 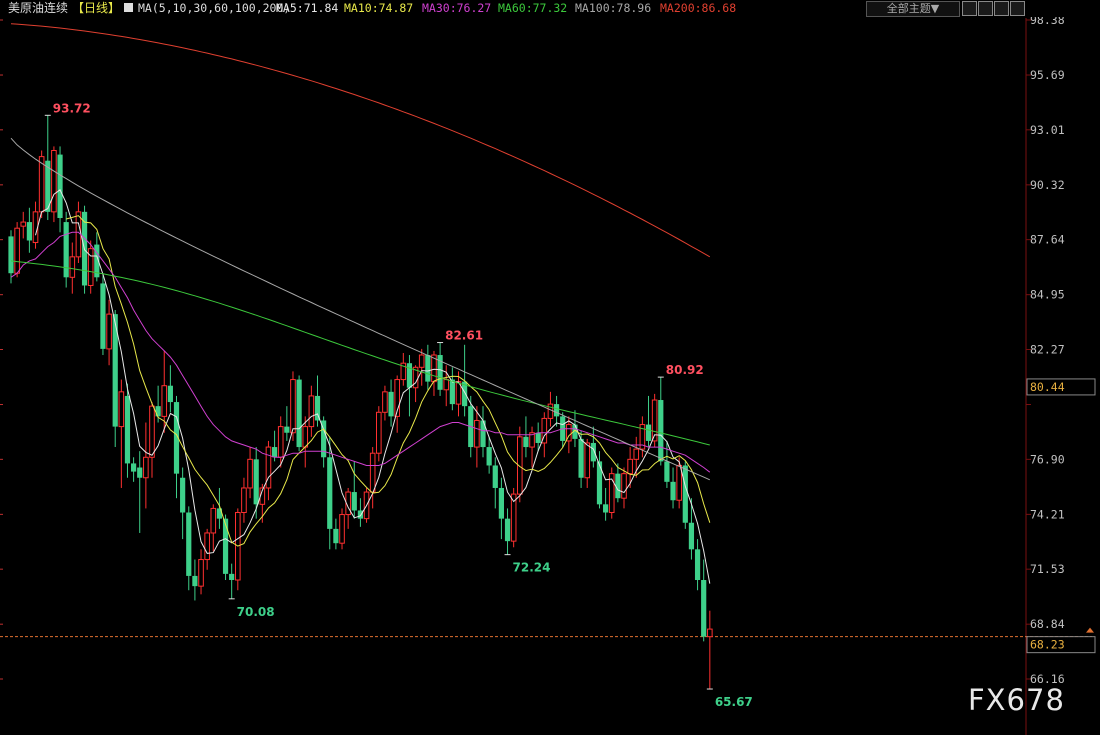 I want to click on y-tick-label: 82.27, so click(x=1047, y=350).